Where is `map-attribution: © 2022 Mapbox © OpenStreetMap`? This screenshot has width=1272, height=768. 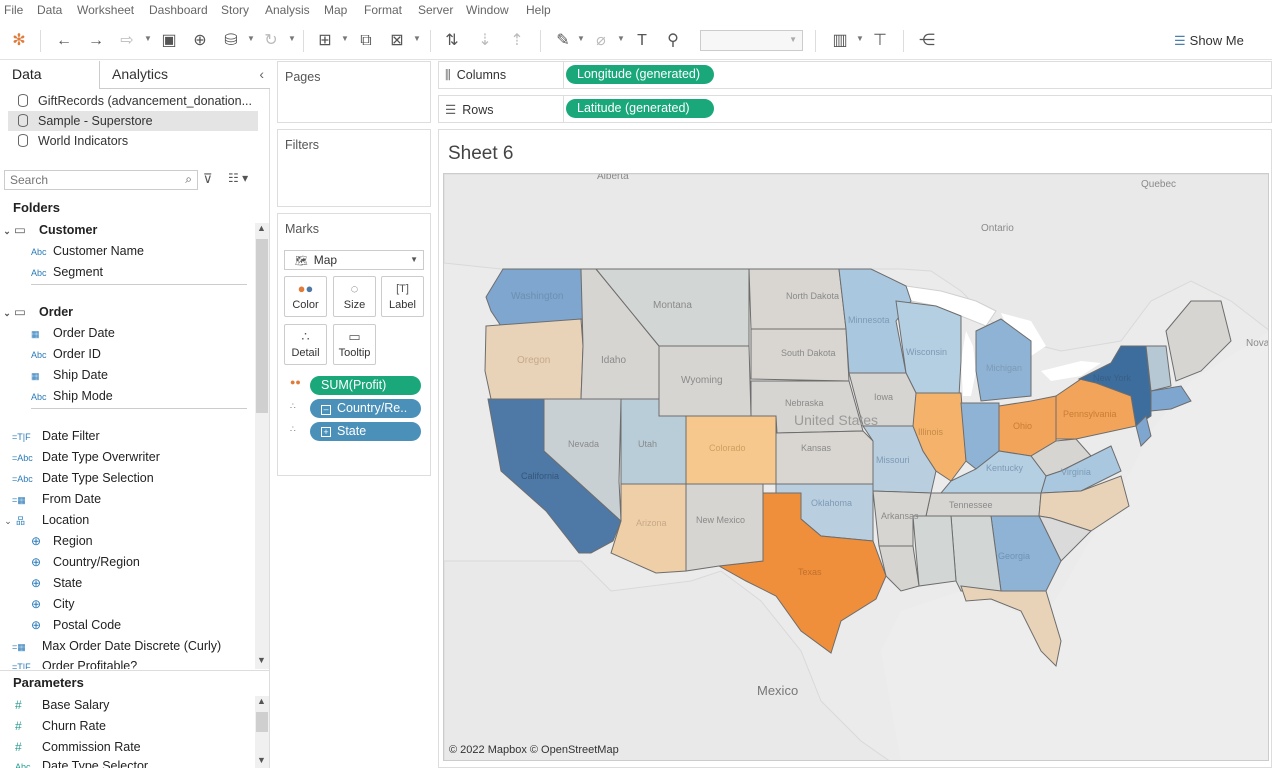
map-attribution: © 2022 Mapbox © OpenStreetMap is located at coordinates (534, 750).